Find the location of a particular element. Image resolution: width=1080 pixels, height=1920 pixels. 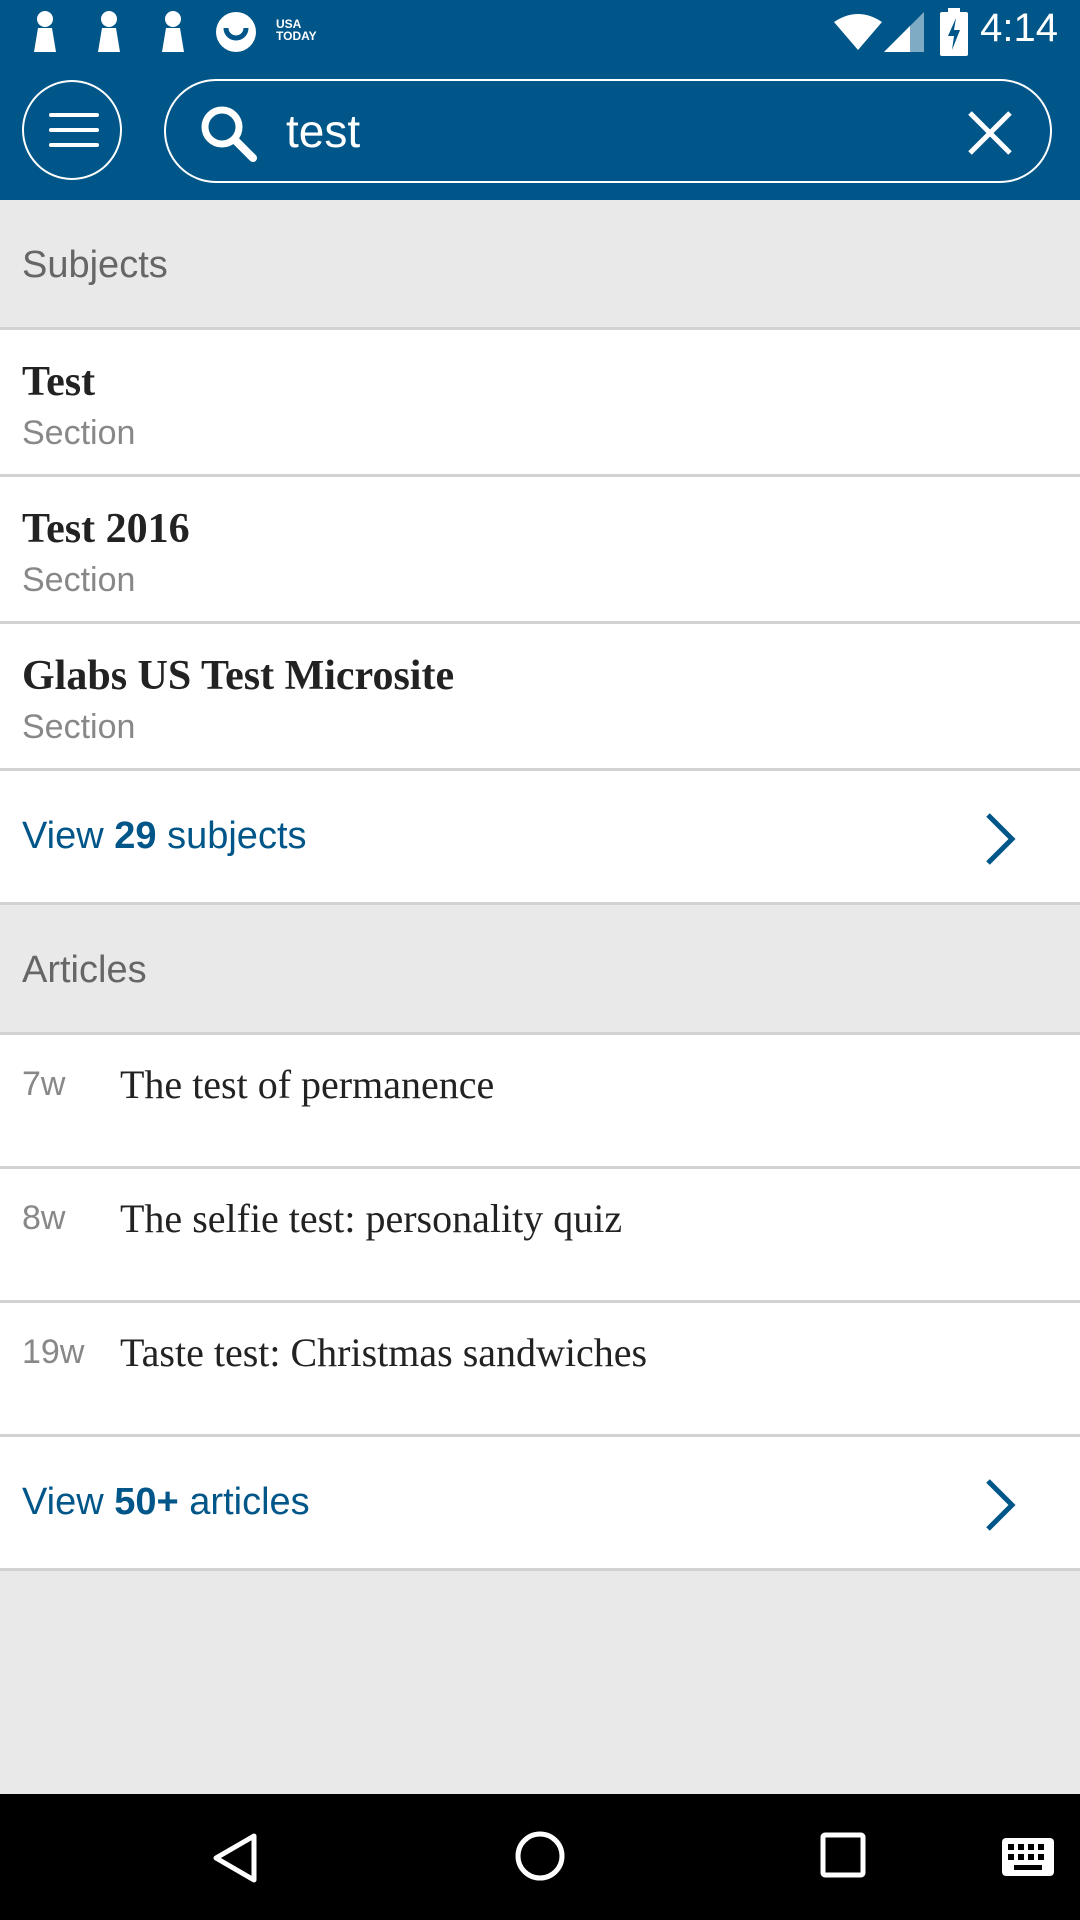

article-age: 8w is located at coordinates (44, 1218).